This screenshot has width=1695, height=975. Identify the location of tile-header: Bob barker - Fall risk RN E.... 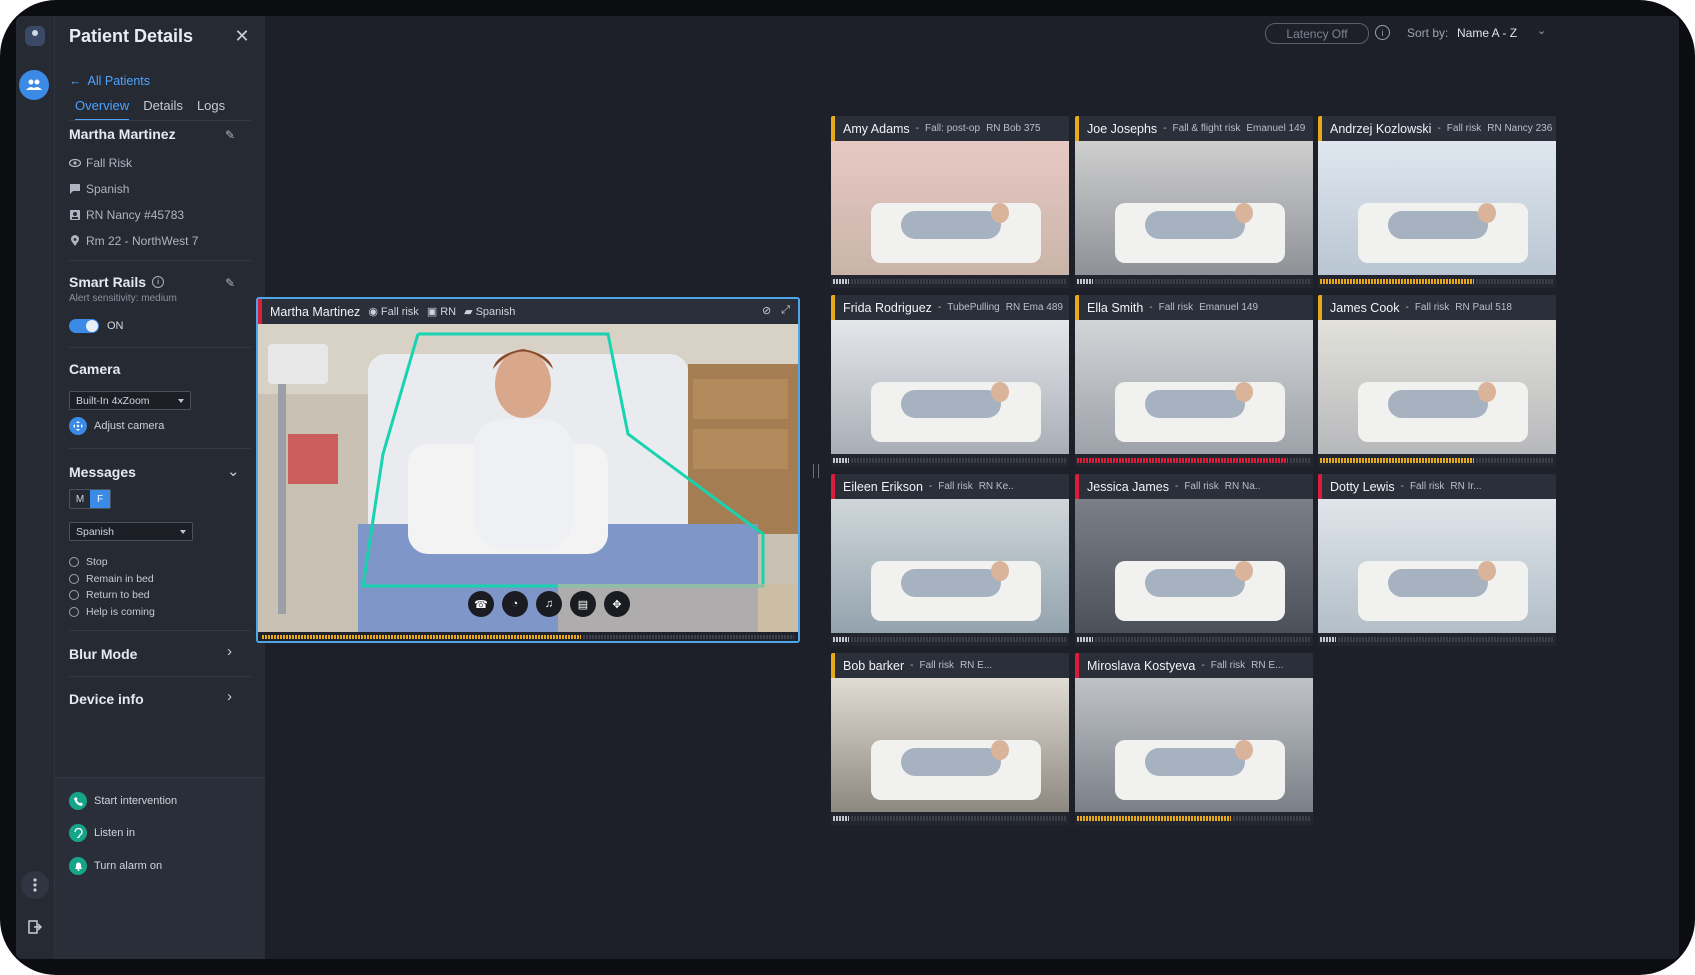
(950, 665).